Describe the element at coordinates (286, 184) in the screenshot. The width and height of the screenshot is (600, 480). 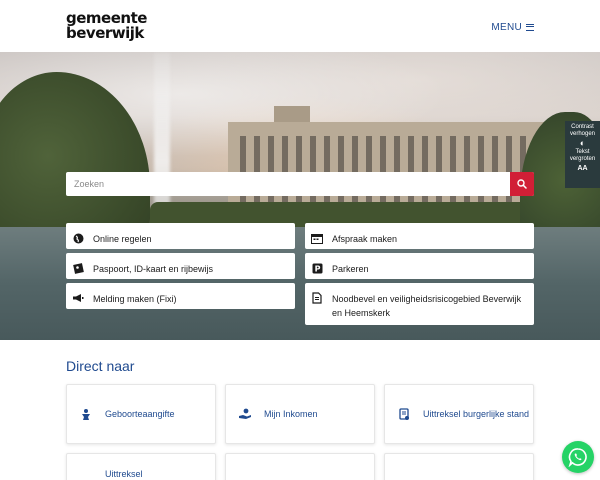
I see `search-input` at that location.